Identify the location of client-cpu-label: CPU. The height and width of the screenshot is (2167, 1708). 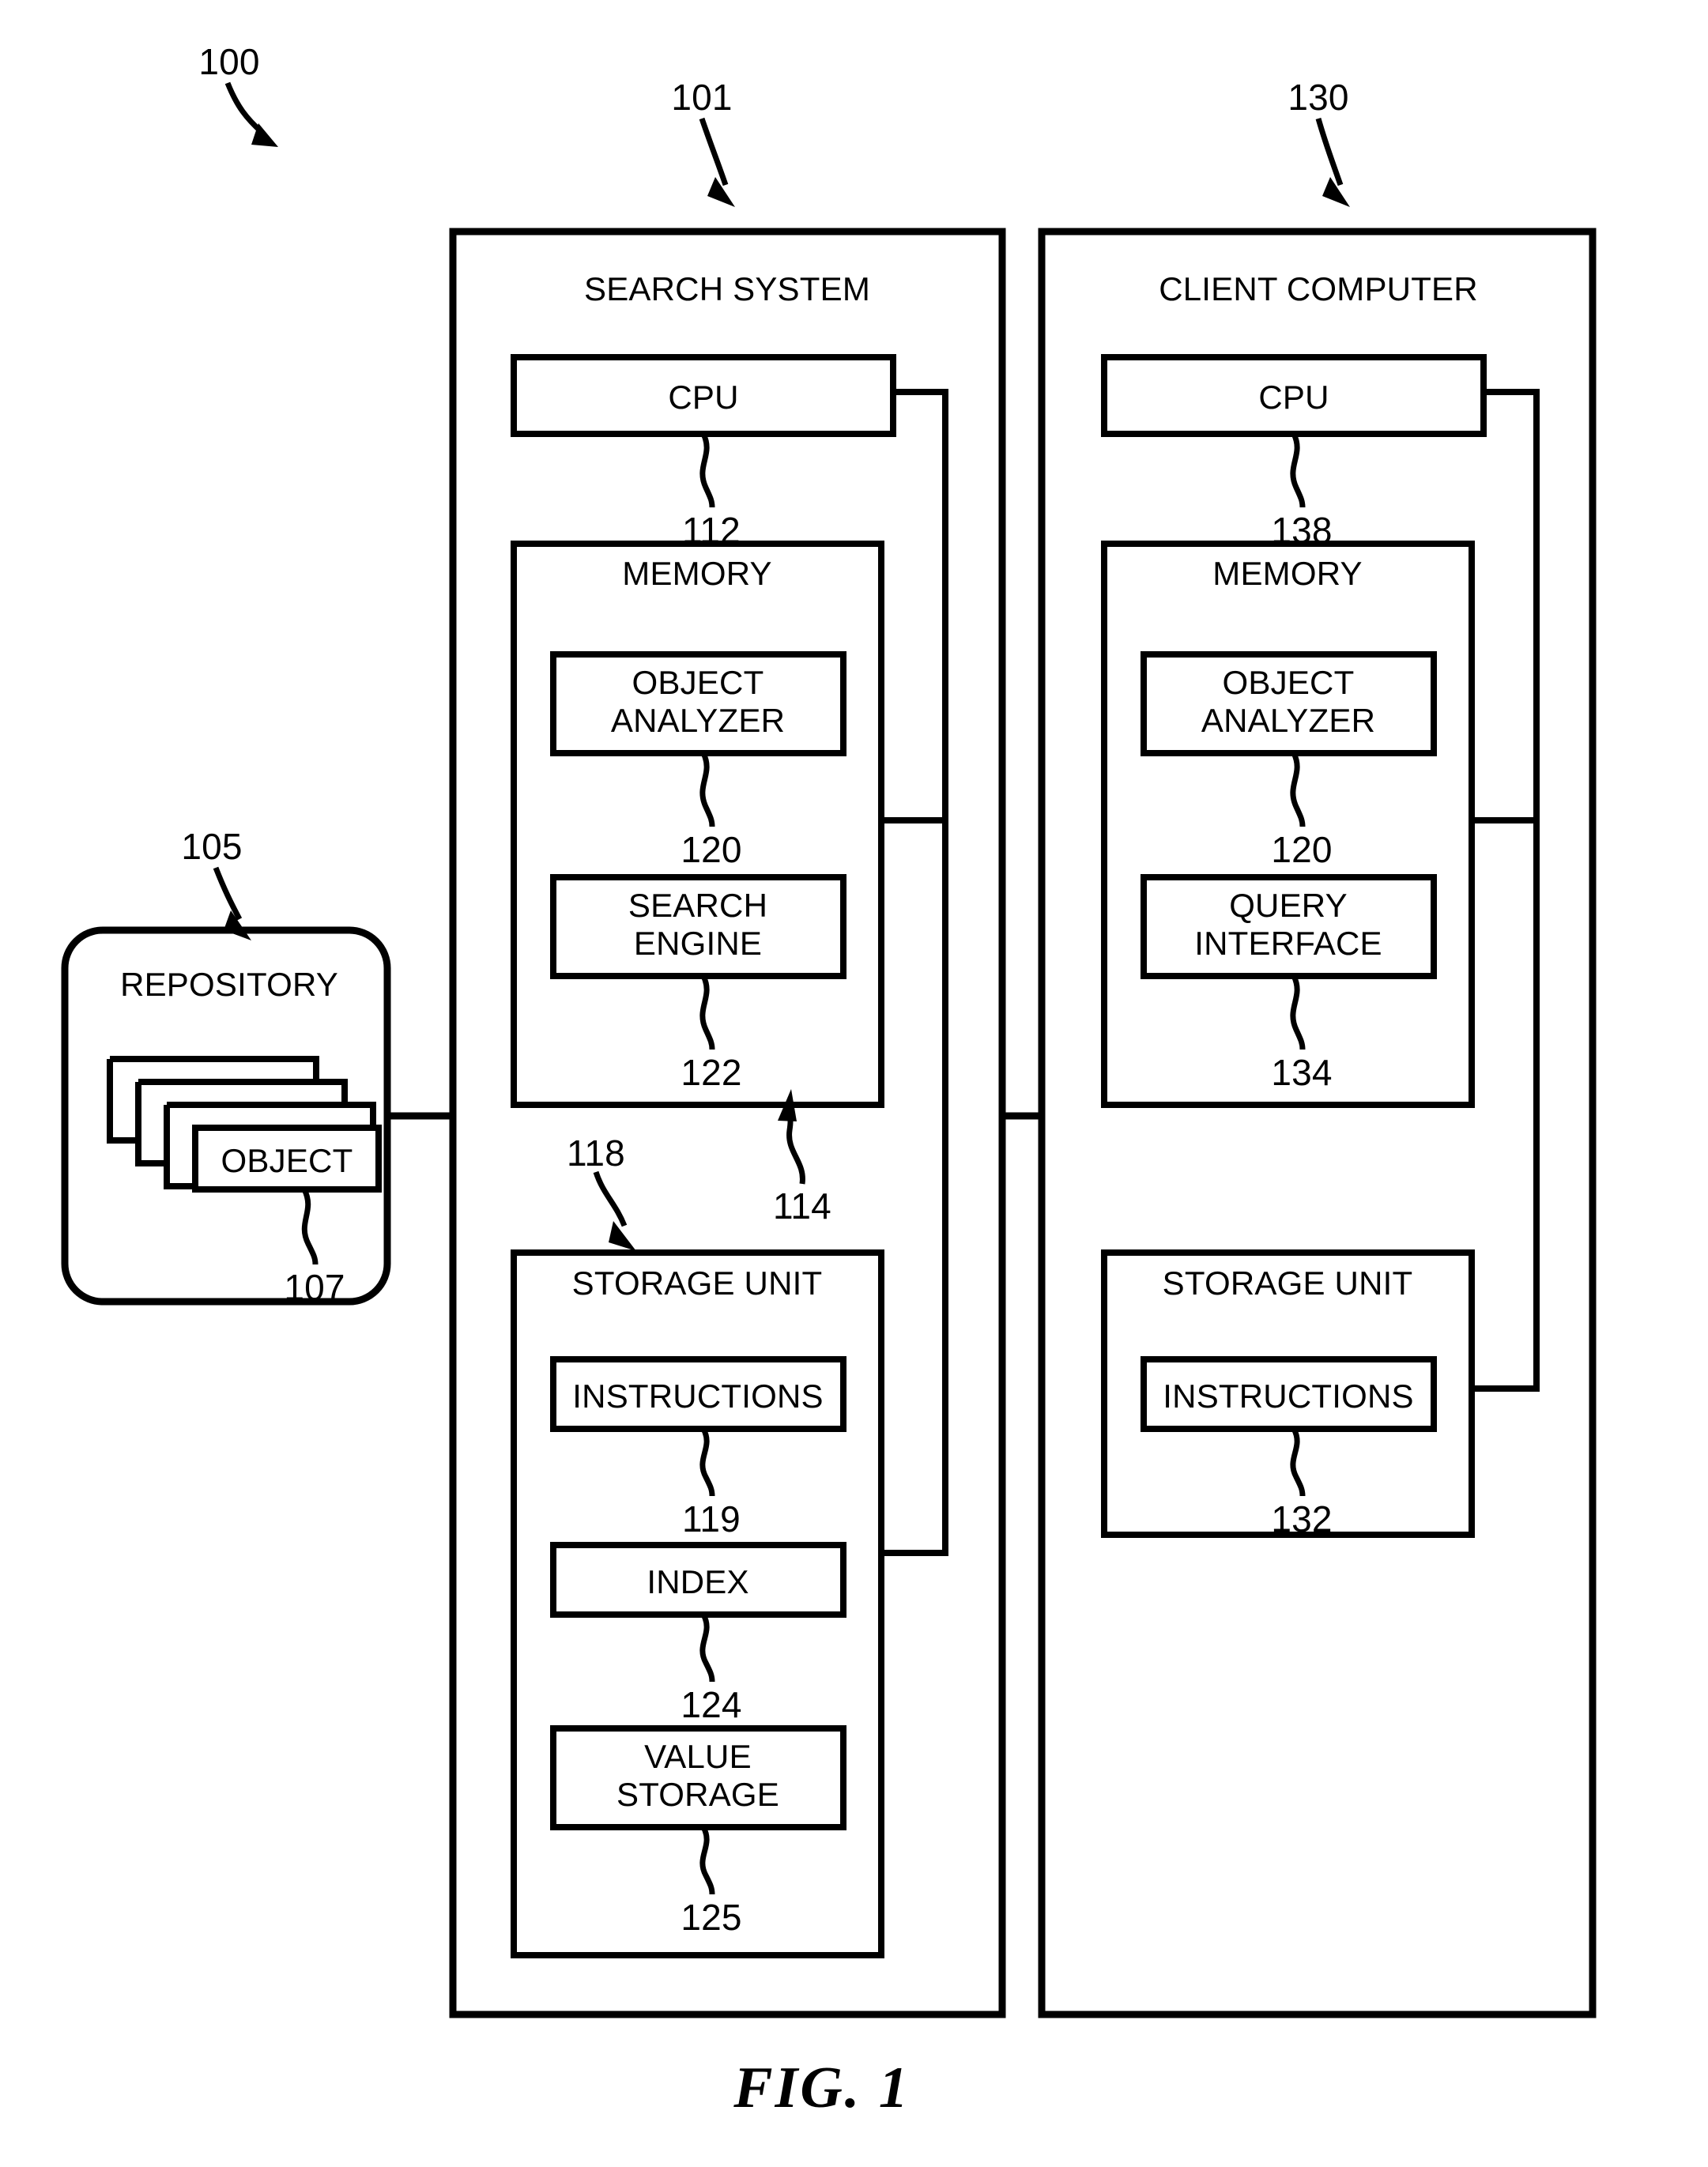
(1293, 397).